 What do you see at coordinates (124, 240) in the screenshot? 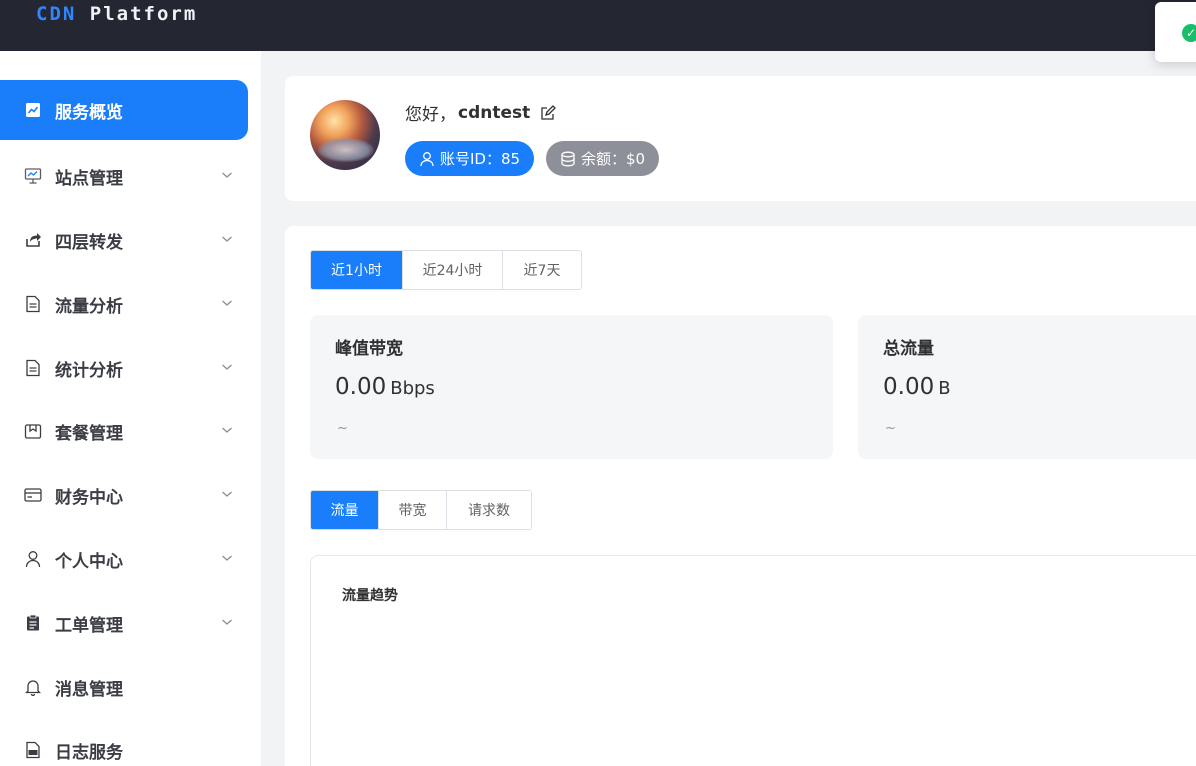
I see `sidebar-item-l4-forward: 四层转发` at bounding box center [124, 240].